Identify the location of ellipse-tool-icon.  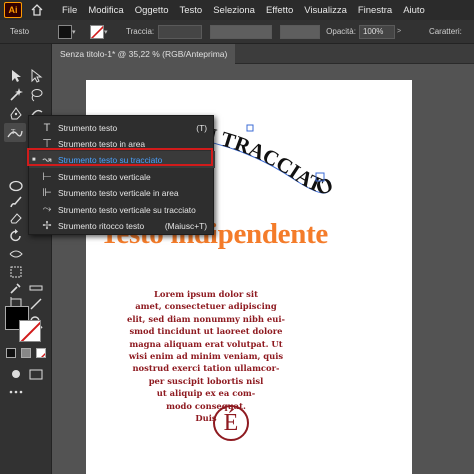
(16, 186).